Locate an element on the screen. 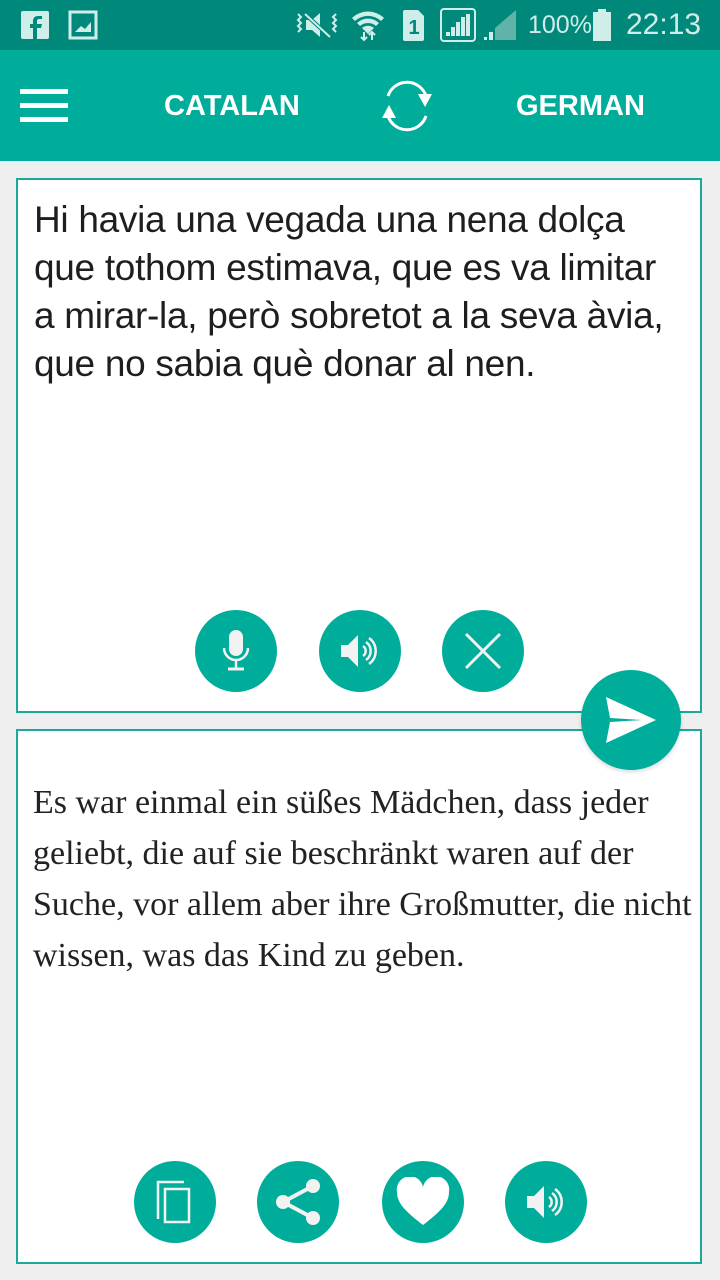 The image size is (720, 1280). copy-icon is located at coordinates (173, 1202).